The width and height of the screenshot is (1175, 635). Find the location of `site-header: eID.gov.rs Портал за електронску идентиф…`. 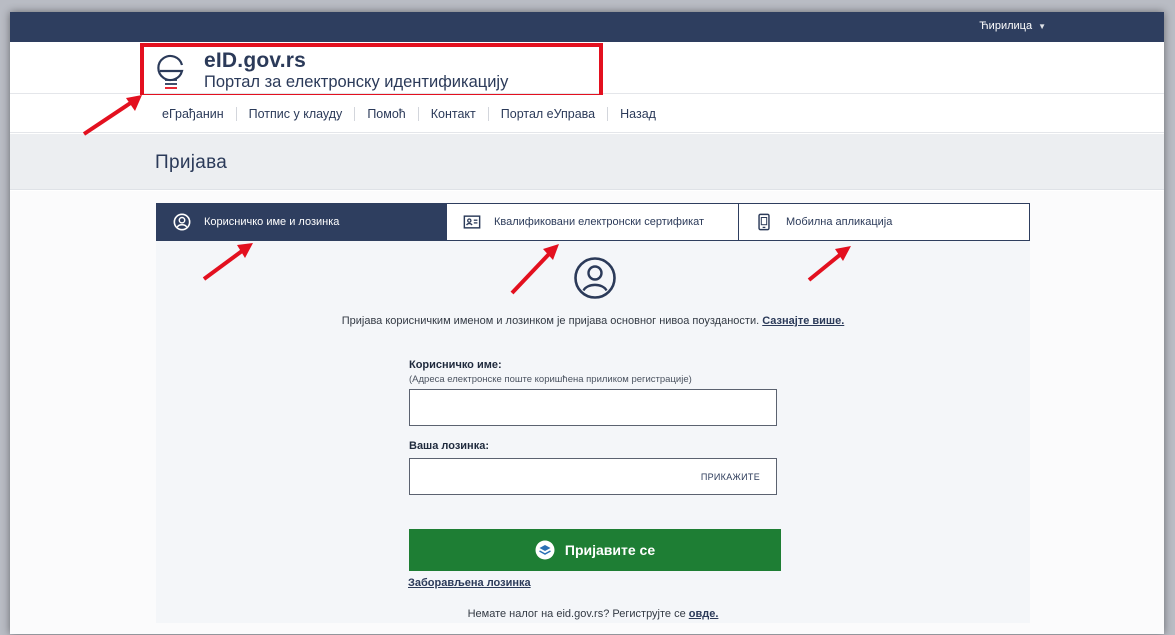

site-header: eID.gov.rs Портал за електронску идентиф… is located at coordinates (587, 70).